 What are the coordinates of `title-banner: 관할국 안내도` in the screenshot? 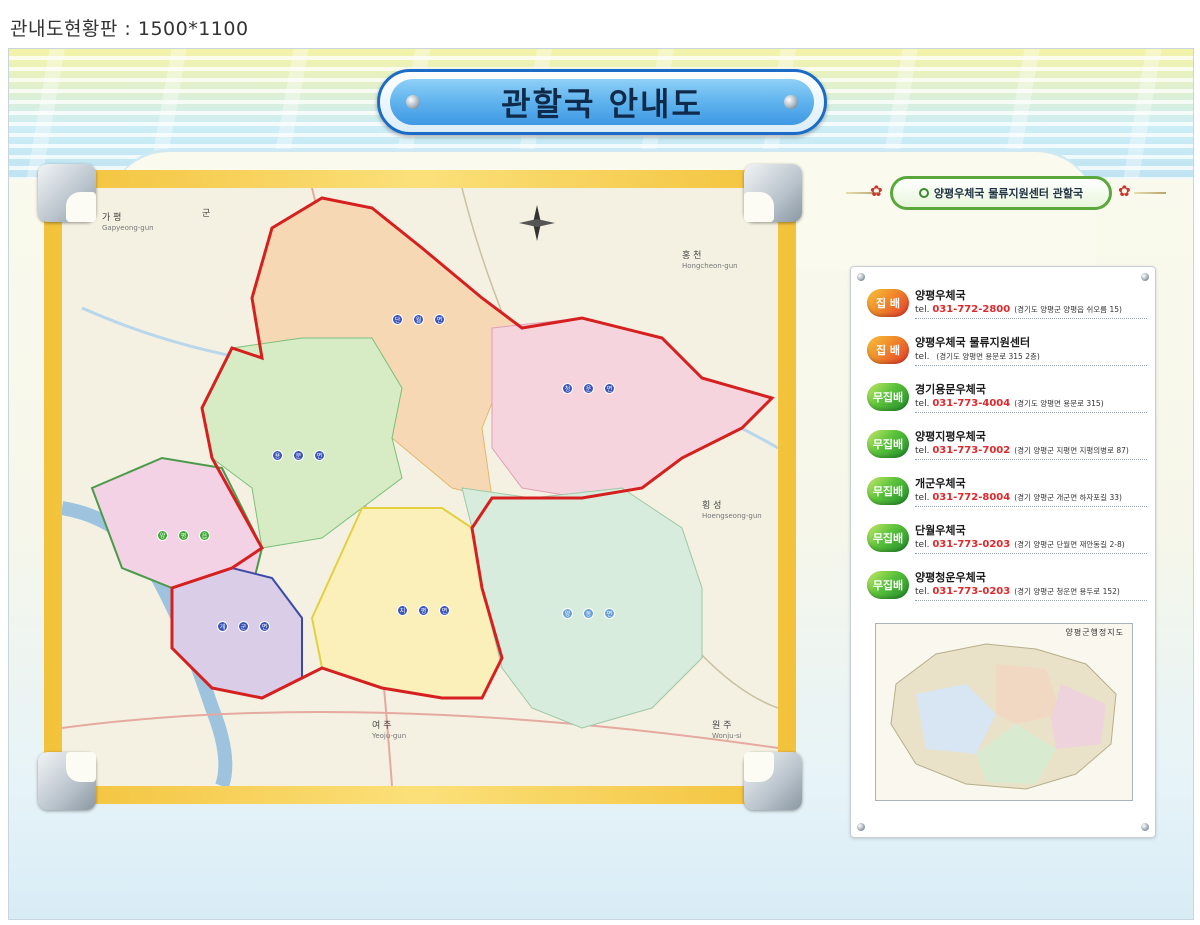 It's located at (602, 102).